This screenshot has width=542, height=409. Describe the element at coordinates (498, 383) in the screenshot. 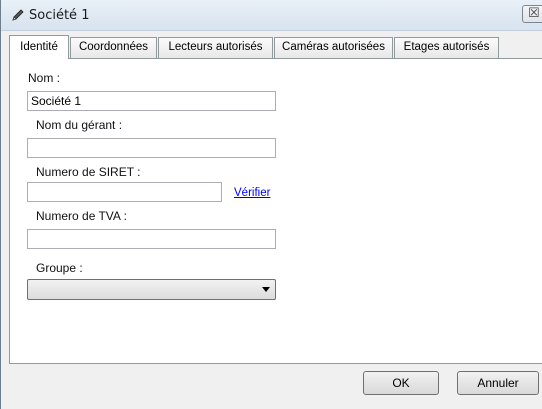

I see `cancel-button: Annuler` at that location.